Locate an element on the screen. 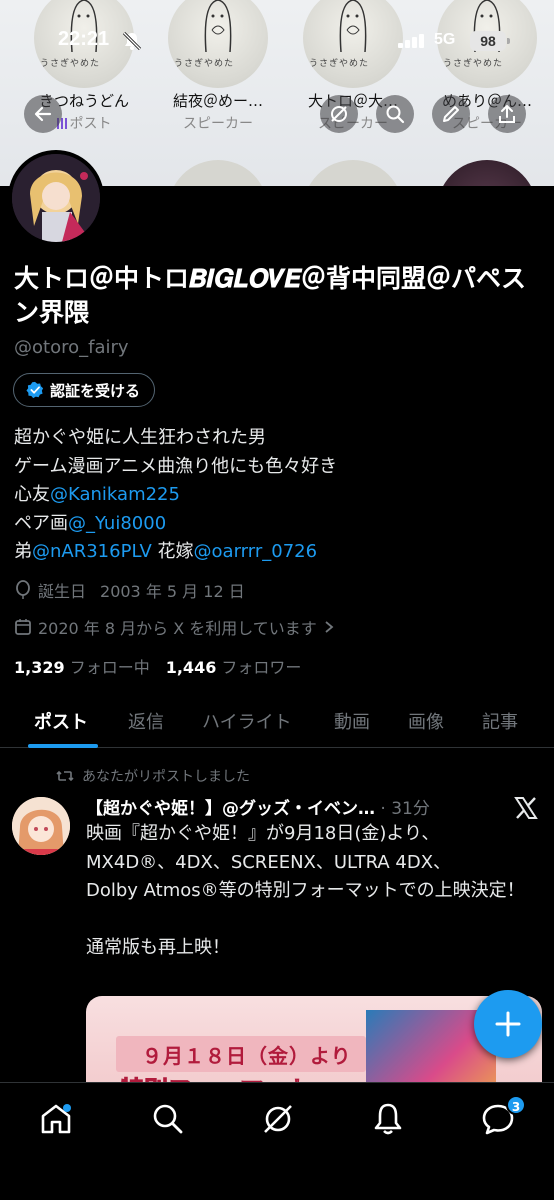 This screenshot has width=554, height=1200. repost-indicator: あなたがリポストしました is located at coordinates (153, 776).